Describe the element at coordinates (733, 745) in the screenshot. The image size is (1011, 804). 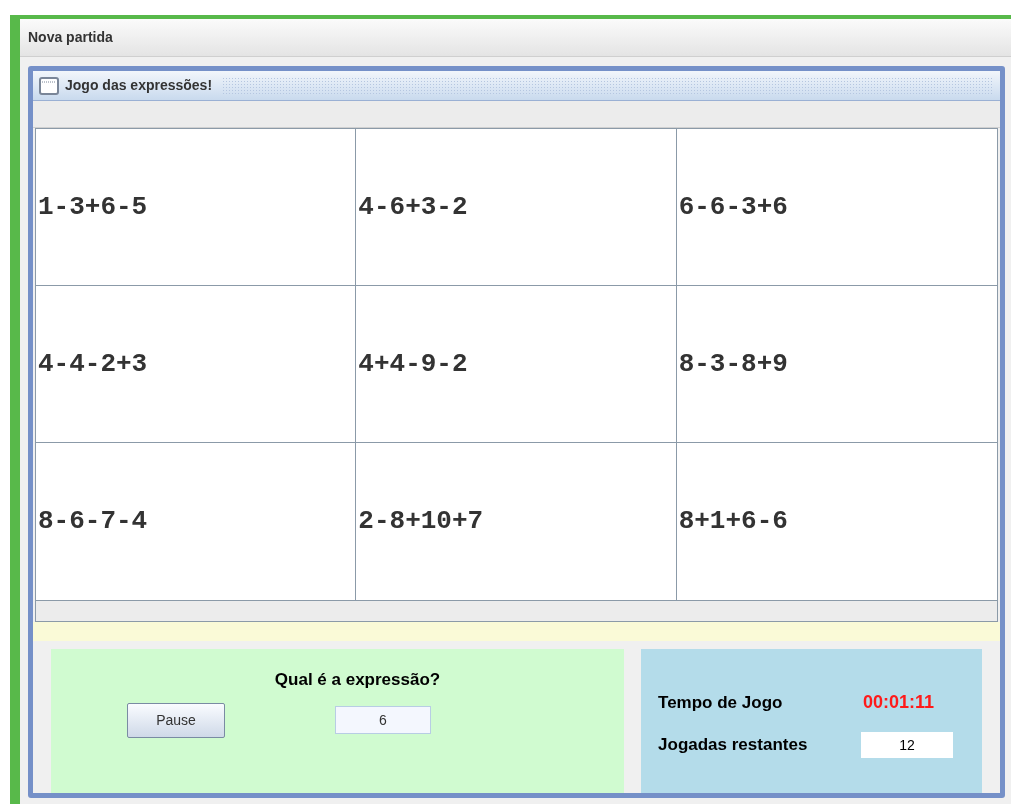
I see `moves-label: Jogadas restantes` at that location.